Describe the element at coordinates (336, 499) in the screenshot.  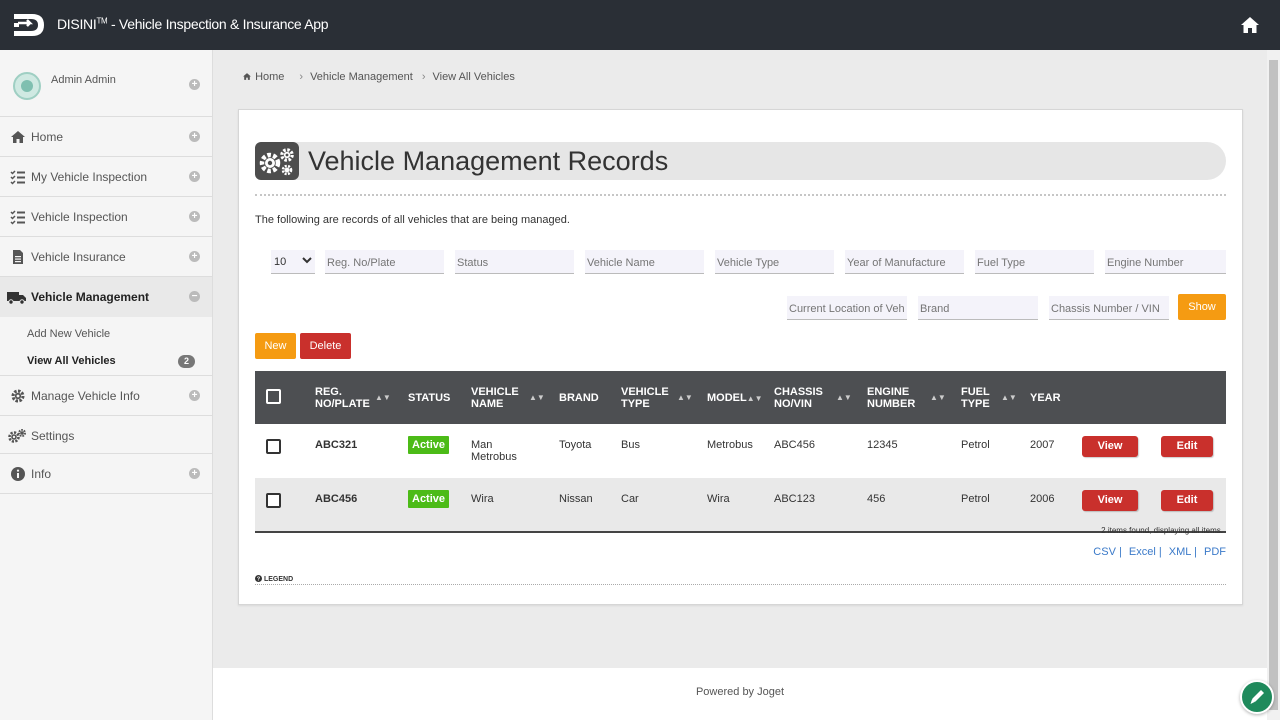
I see `cell-reg: ABC456` at that location.